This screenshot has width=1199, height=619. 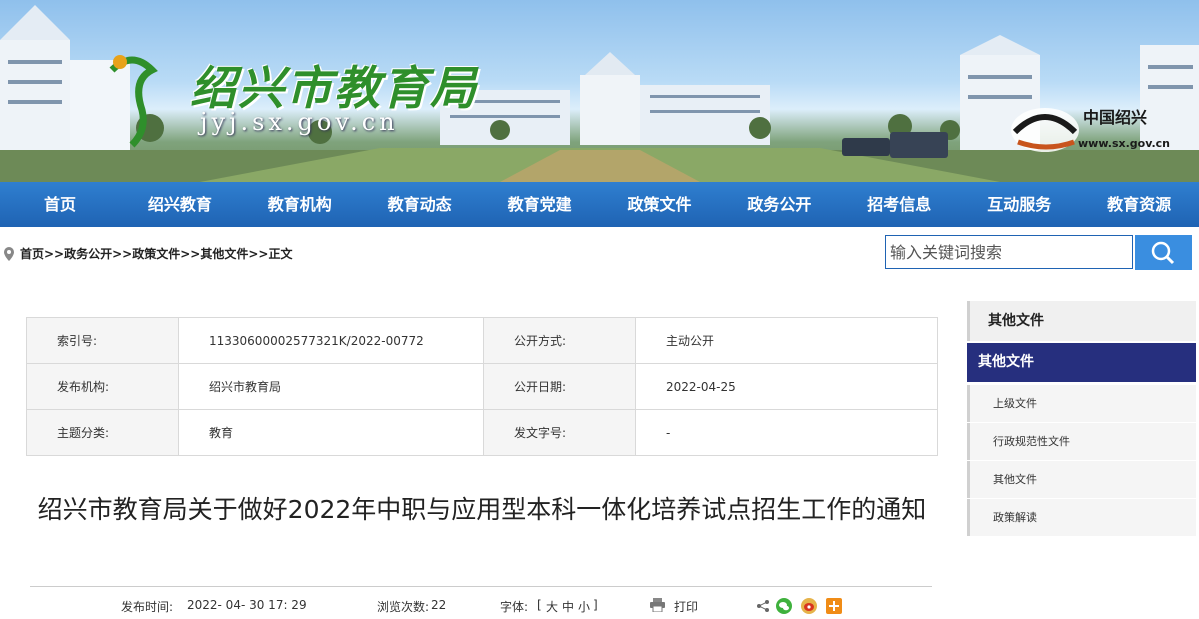 What do you see at coordinates (1115, 116) in the screenshot?
I see `partner-site-name: 中国绍兴` at bounding box center [1115, 116].